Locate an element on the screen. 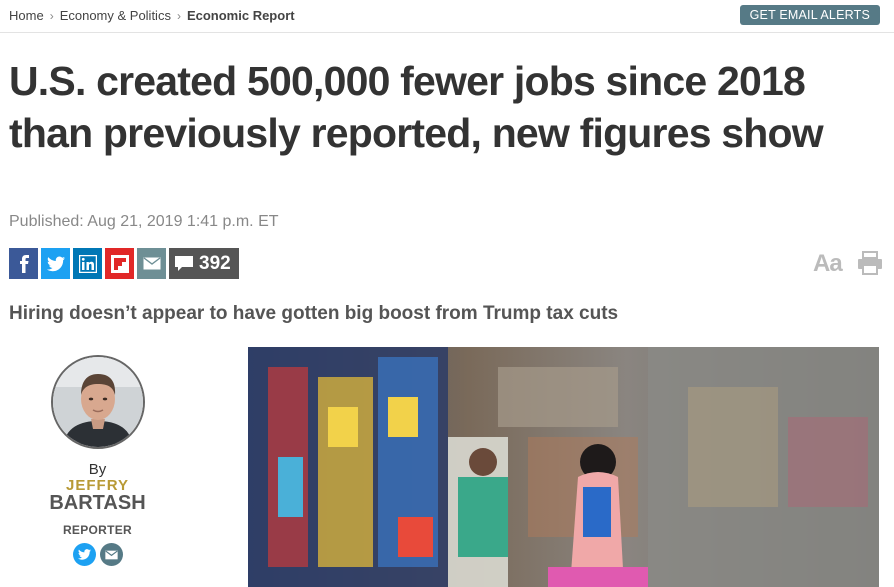 The image size is (894, 587). author-email-button is located at coordinates (111, 554).